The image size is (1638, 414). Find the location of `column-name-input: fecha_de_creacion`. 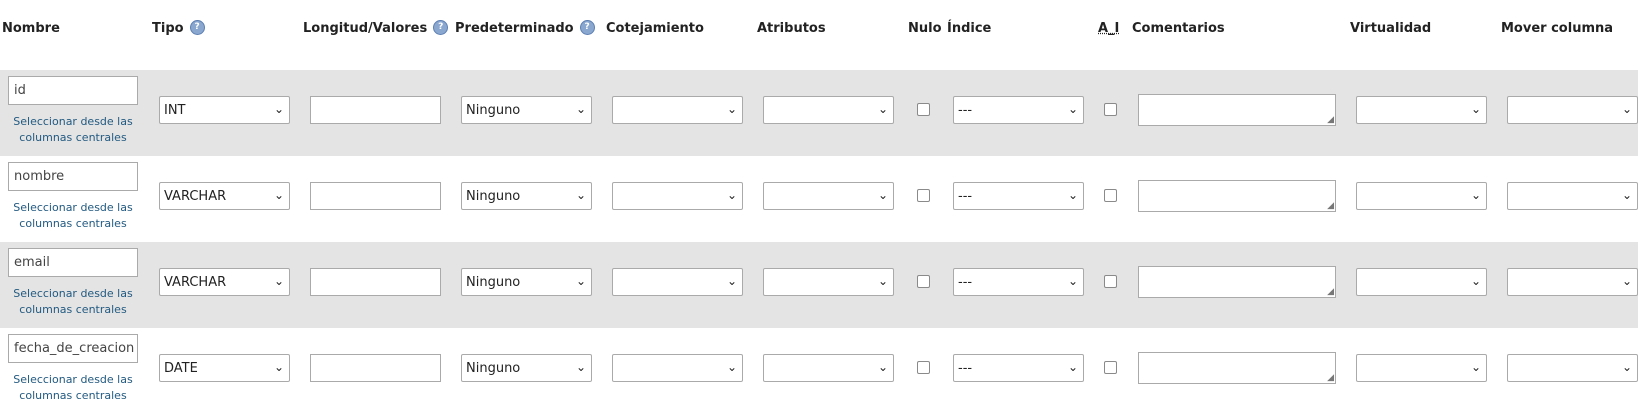

column-name-input: fecha_de_creacion is located at coordinates (73, 348).